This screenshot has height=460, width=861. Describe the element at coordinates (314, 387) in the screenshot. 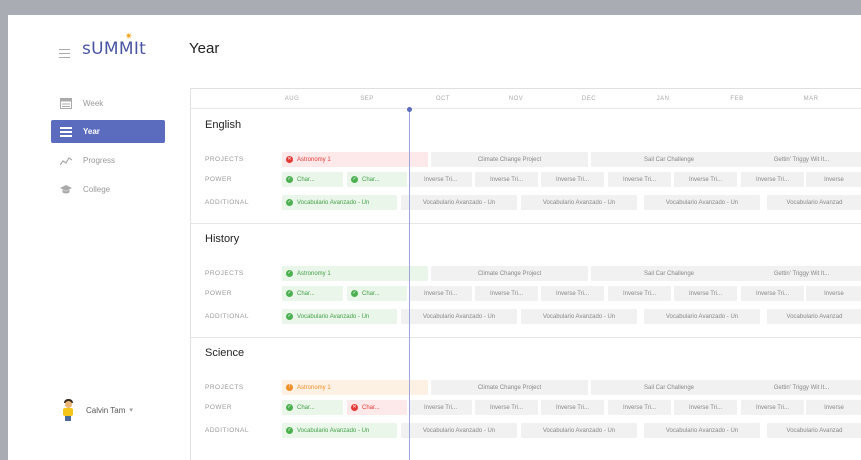

I see `project-label: Astronomy 1` at that location.